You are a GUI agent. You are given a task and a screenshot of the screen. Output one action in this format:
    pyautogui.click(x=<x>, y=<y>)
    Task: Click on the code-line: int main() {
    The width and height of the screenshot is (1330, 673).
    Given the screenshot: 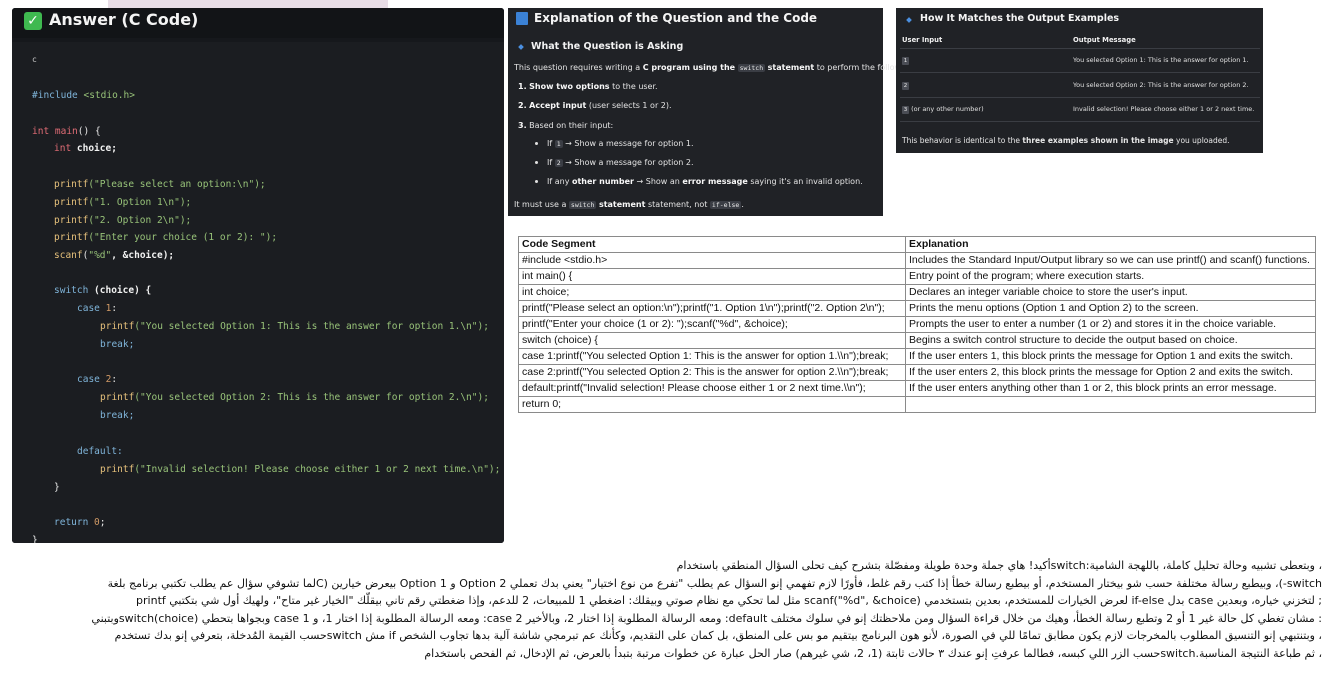 What is the action you would take?
    pyautogui.click(x=66, y=131)
    